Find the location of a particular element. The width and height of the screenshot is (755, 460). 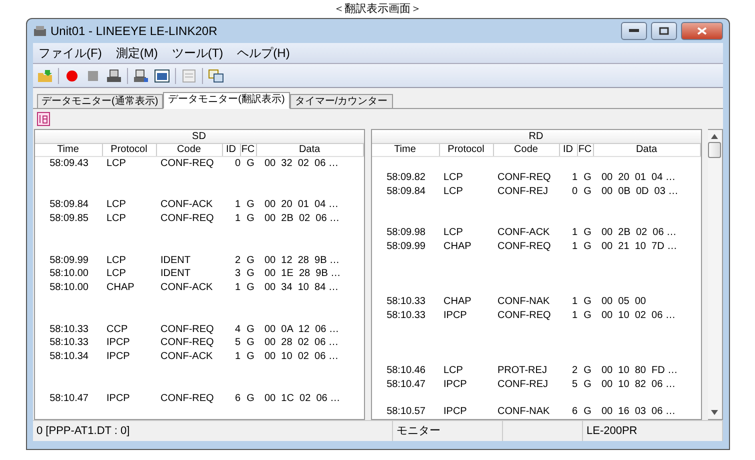

close-button is located at coordinates (701, 31).